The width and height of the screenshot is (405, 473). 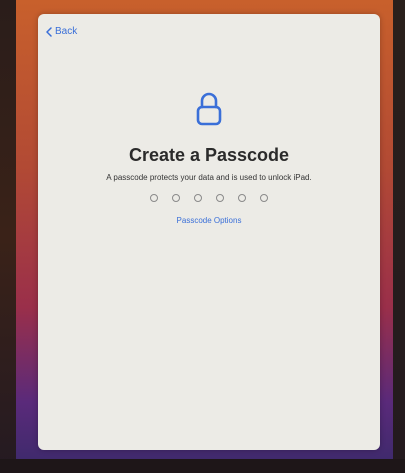 What do you see at coordinates (49, 31) in the screenshot?
I see `chevron-left-icon` at bounding box center [49, 31].